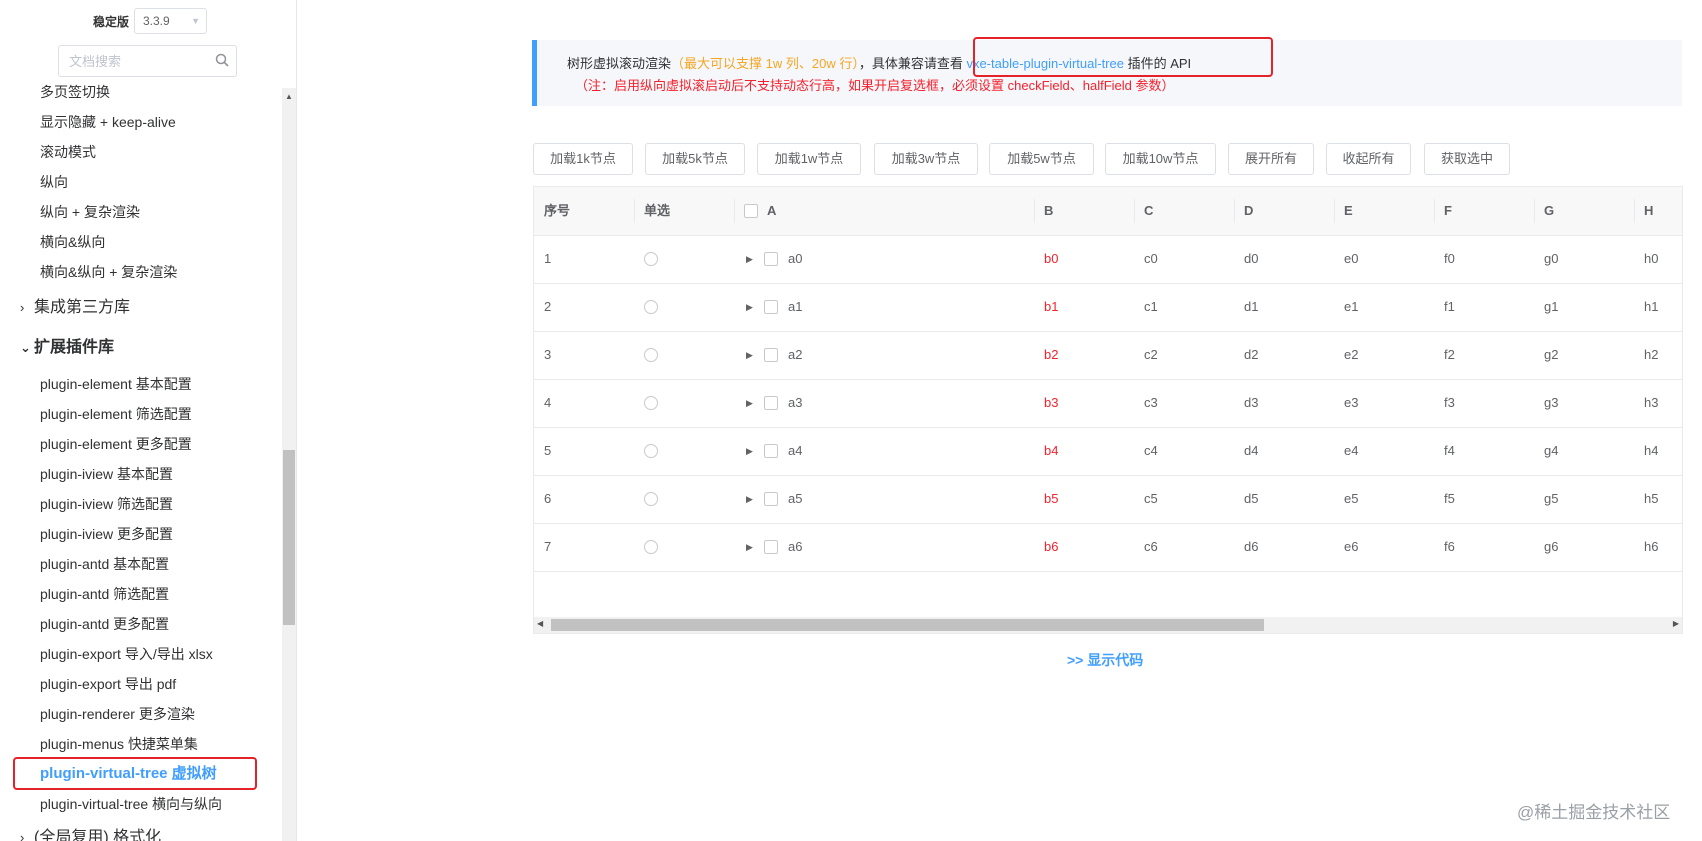  What do you see at coordinates (289, 96) in the screenshot?
I see `scroll-up-icon: ▲` at bounding box center [289, 96].